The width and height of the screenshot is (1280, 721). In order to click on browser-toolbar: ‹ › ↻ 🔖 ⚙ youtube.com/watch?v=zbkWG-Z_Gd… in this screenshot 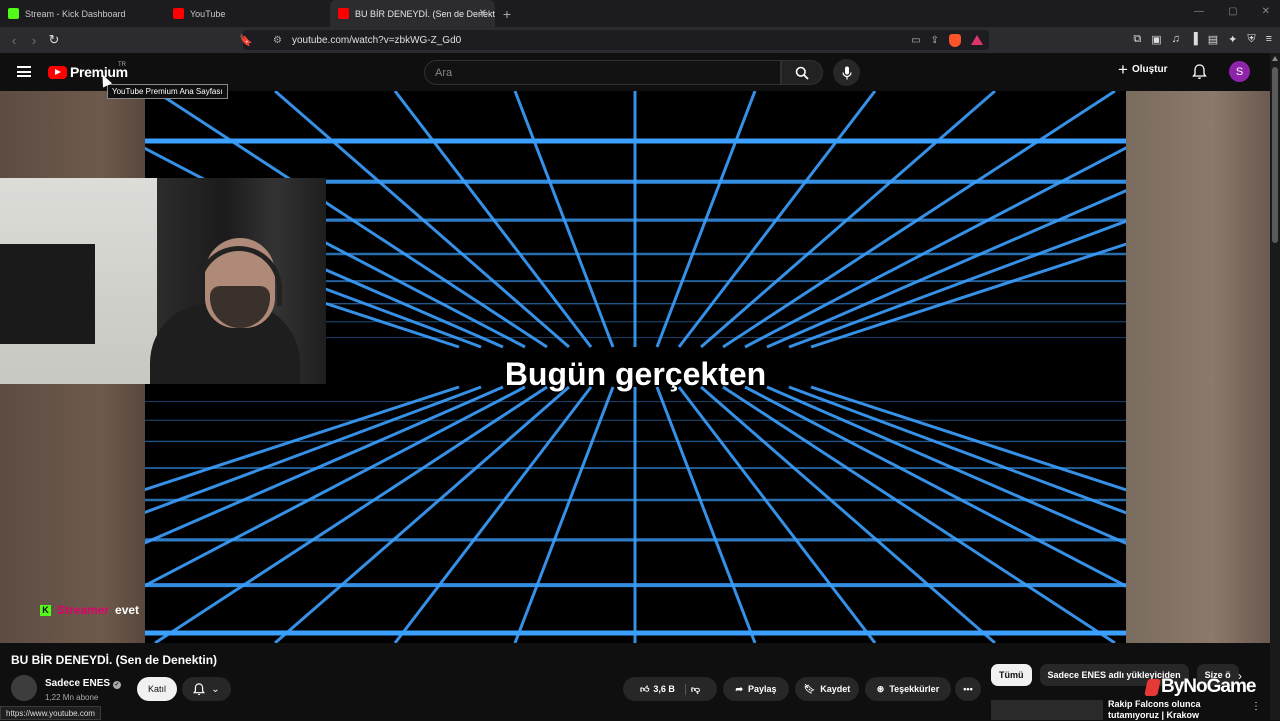, I will do `click(640, 40)`.